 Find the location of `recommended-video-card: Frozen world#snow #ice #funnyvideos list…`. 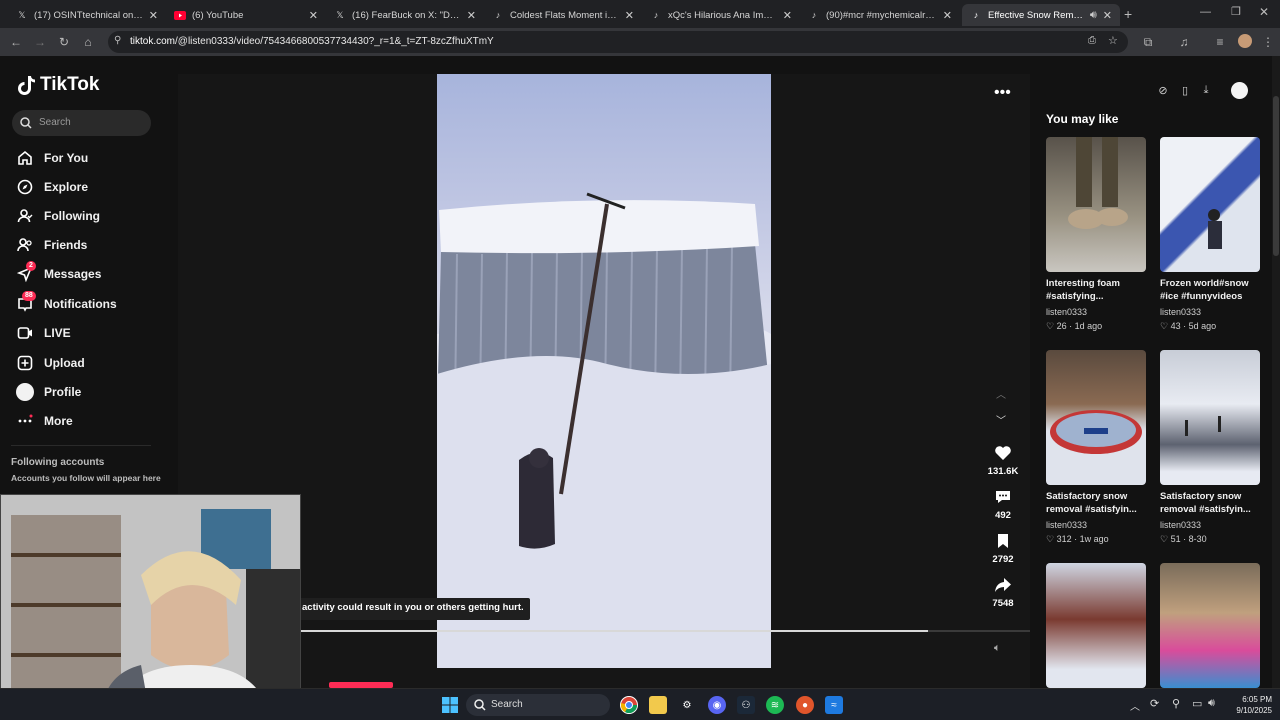

recommended-video-card: Frozen world#snow #ice #funnyvideos list… is located at coordinates (1210, 234).